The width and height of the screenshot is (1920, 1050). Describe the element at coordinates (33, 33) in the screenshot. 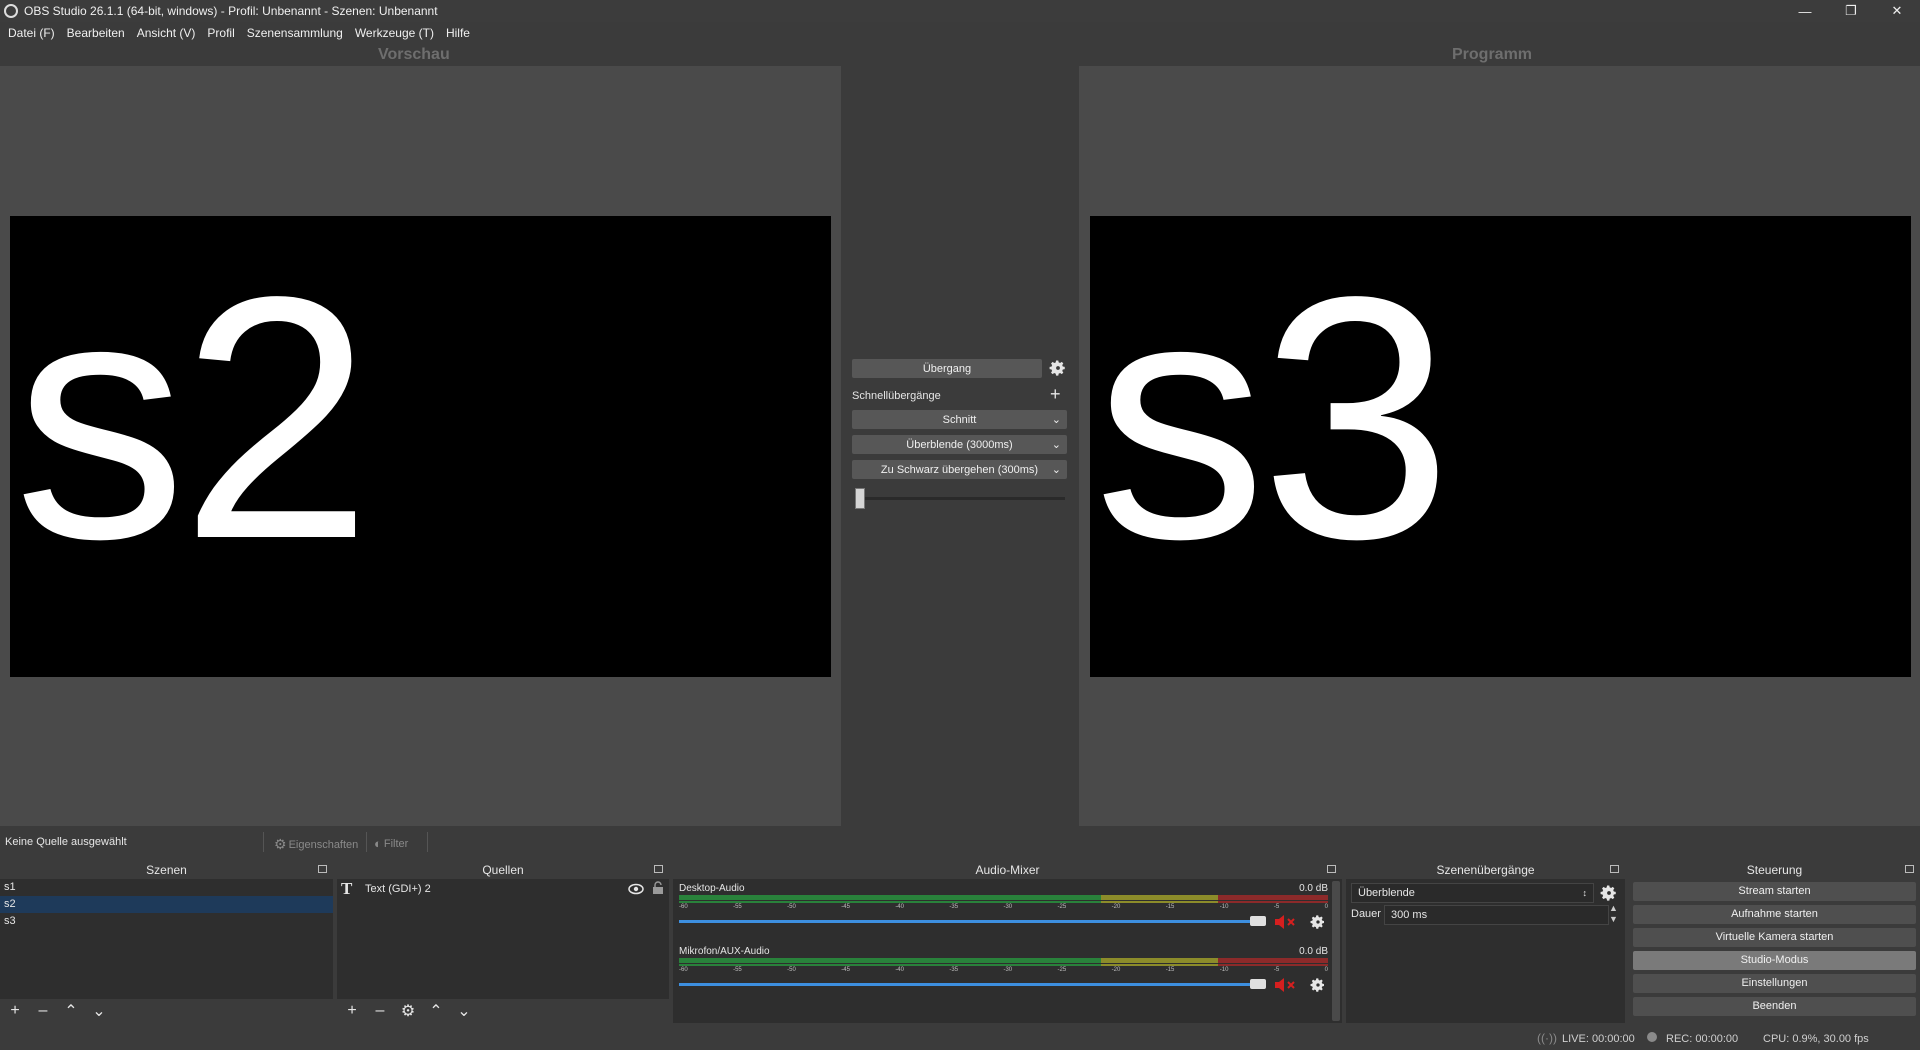

I see `menu-file: Datei (F)` at that location.